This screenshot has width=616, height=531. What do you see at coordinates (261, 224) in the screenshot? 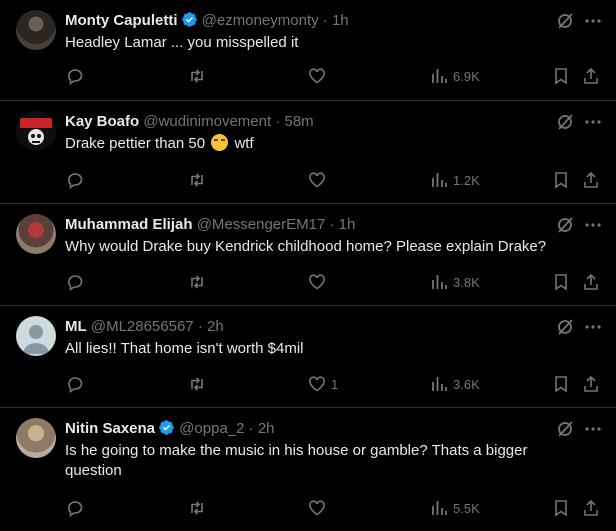
I see `handle: @MessengerEM17` at bounding box center [261, 224].